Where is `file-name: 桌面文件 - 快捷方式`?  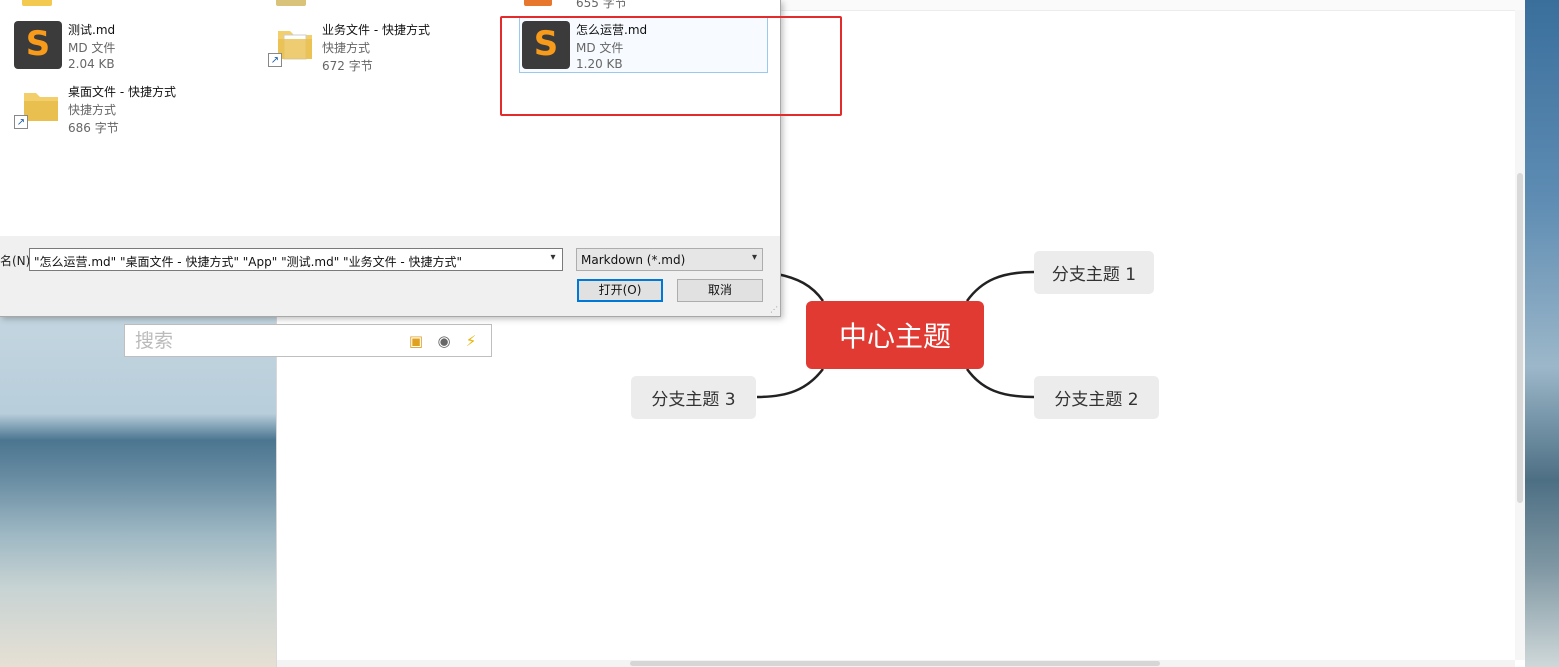
file-name: 桌面文件 - 快捷方式 is located at coordinates (122, 92).